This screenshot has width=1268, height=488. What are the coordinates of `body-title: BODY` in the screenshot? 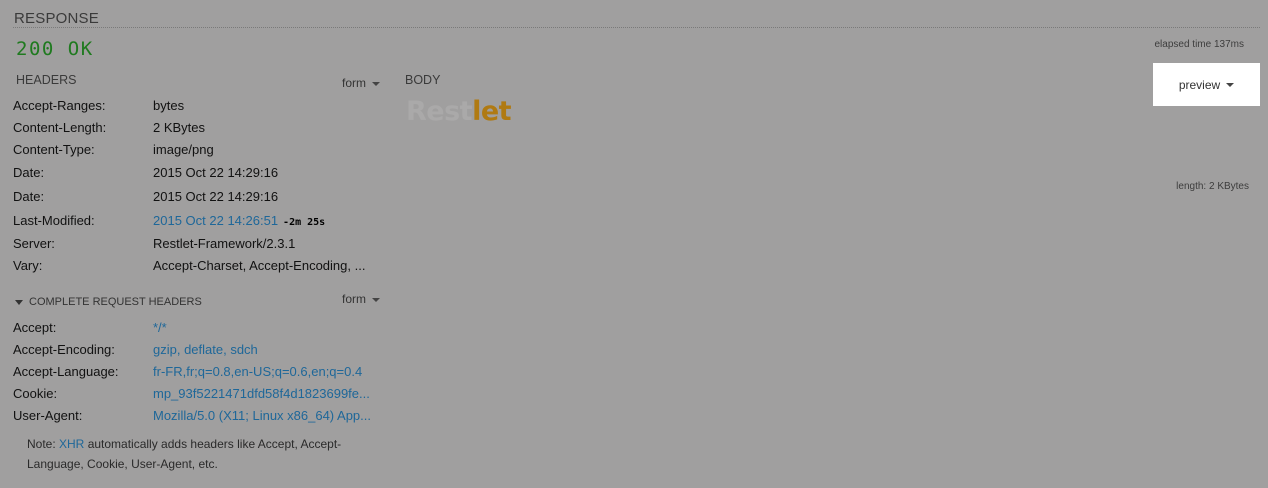 It's located at (423, 80).